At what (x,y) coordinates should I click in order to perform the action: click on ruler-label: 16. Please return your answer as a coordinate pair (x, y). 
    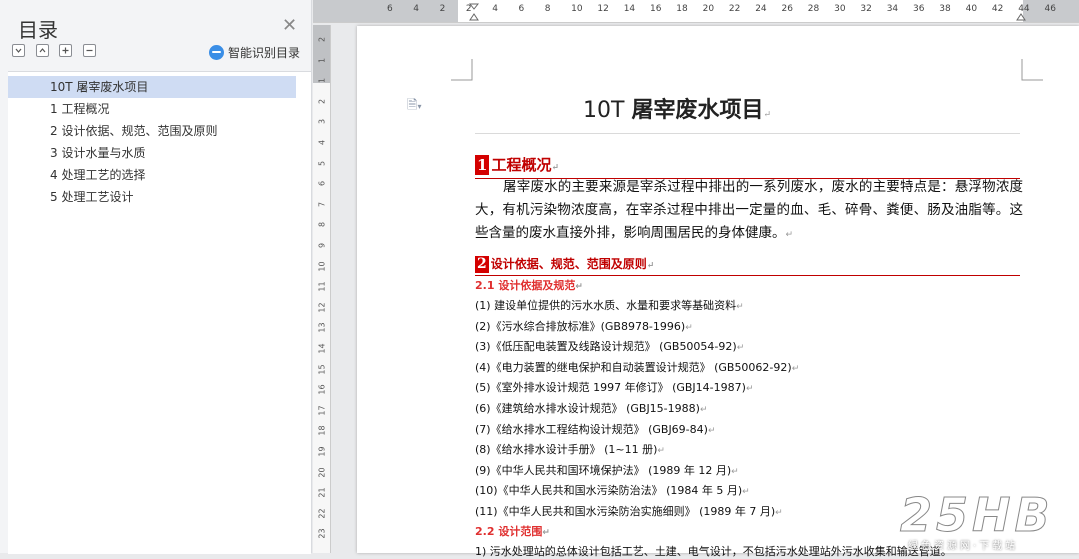
    Looking at the image, I should click on (656, 9).